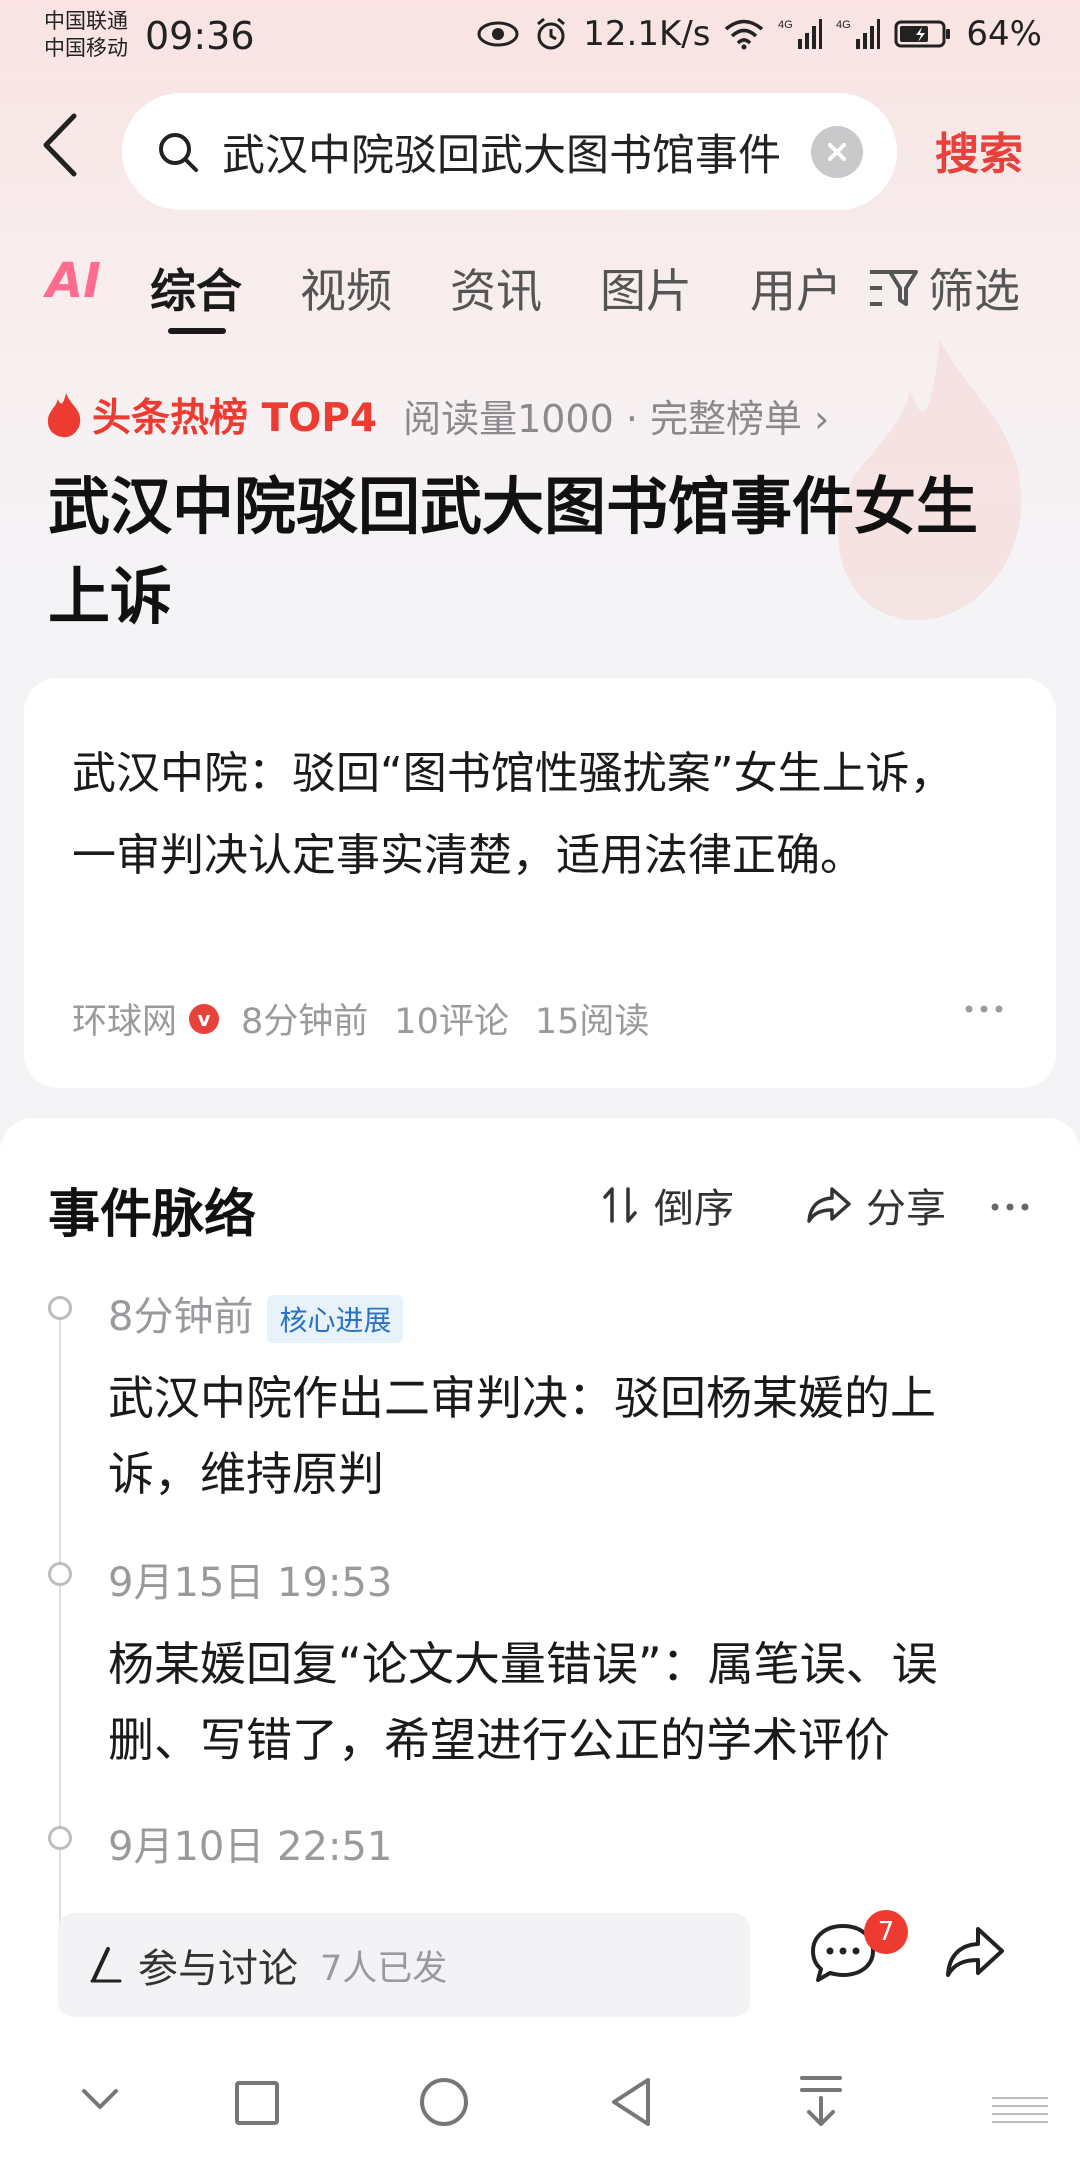 This screenshot has width=1080, height=2160. What do you see at coordinates (894, 288) in the screenshot?
I see `filter-icon` at bounding box center [894, 288].